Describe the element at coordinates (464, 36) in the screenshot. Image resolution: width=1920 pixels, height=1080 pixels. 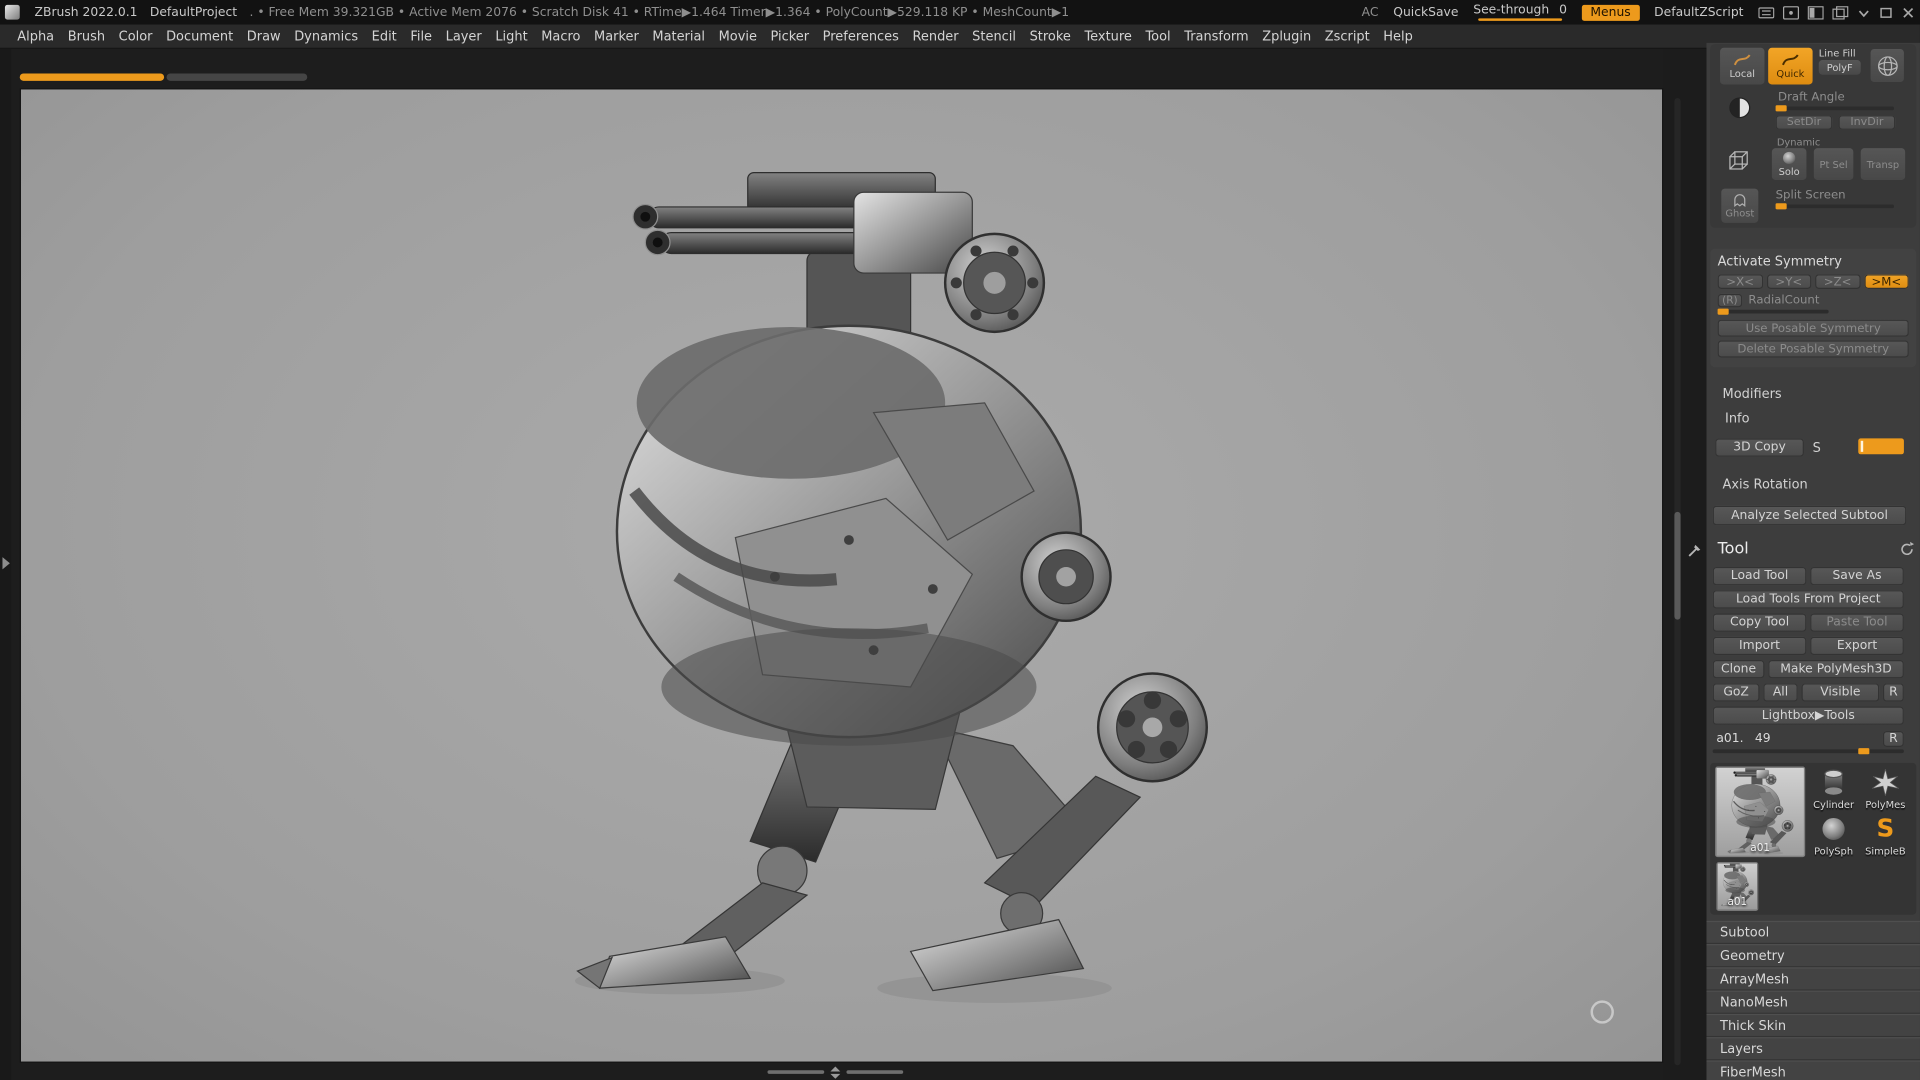
I see `menu-layer: Layer` at that location.